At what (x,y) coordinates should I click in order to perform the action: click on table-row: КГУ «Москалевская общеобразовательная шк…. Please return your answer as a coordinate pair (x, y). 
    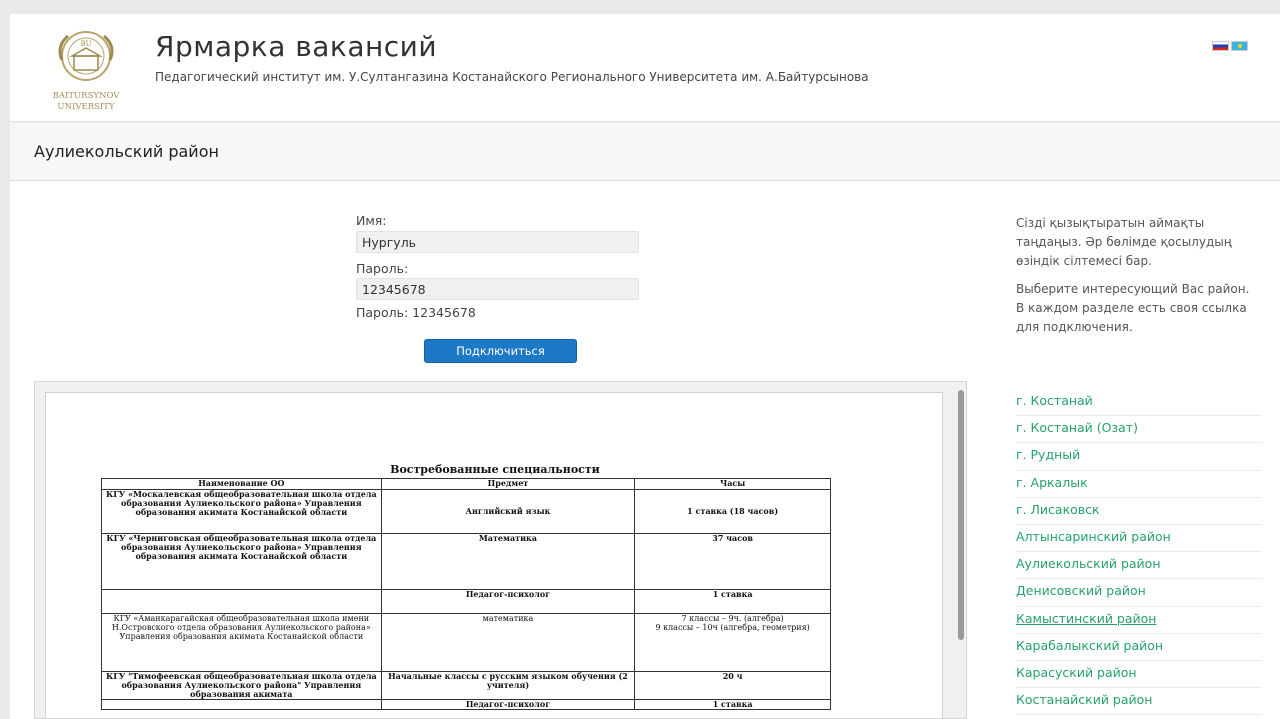
    Looking at the image, I should click on (466, 511).